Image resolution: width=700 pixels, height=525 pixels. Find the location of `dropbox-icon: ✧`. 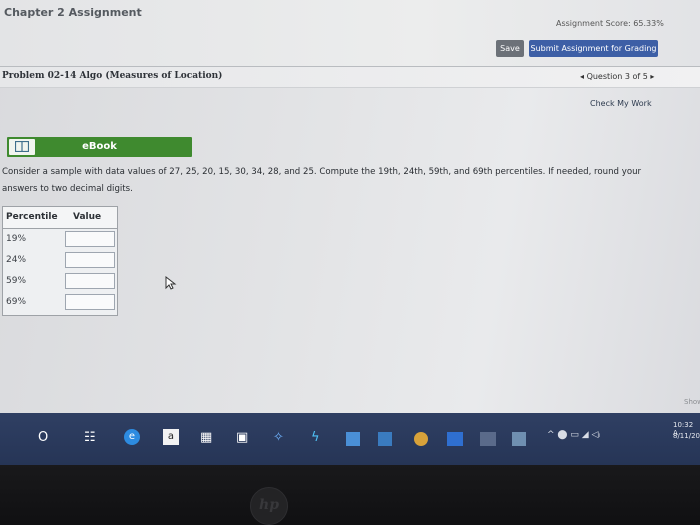

dropbox-icon: ✧ is located at coordinates (278, 437).